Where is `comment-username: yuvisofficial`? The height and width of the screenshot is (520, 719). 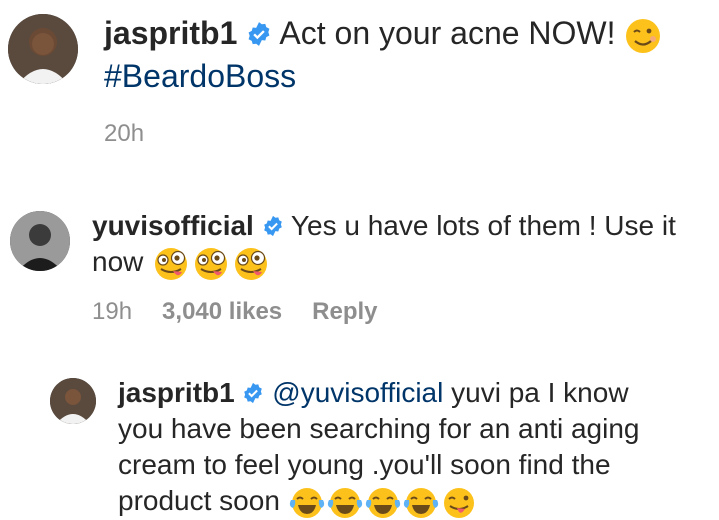 comment-username: yuvisofficial is located at coordinates (173, 225).